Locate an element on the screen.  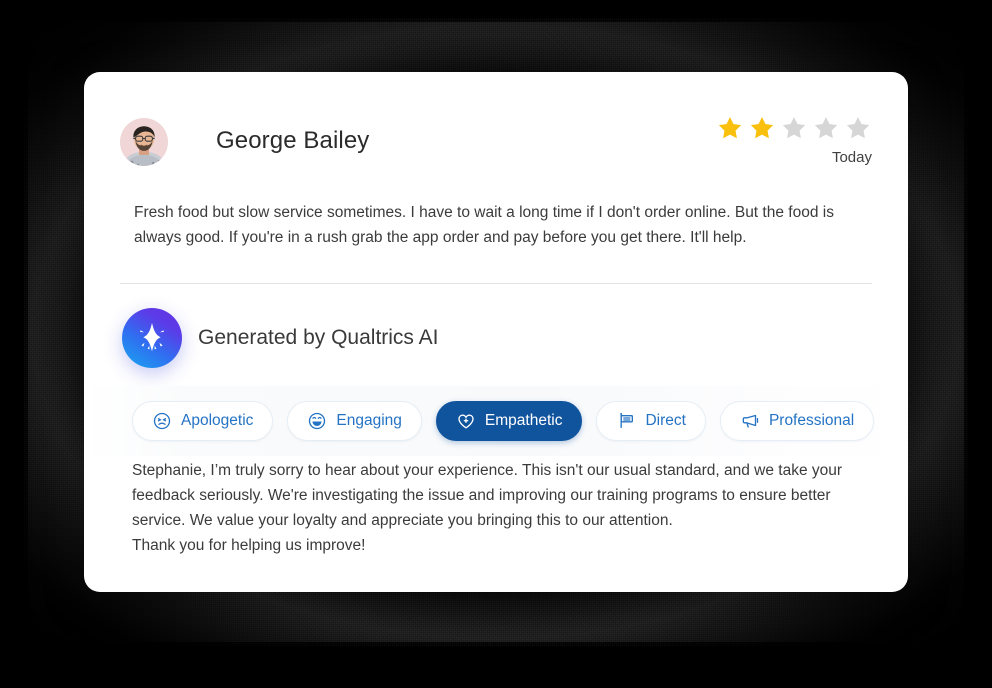
ai-response-paragraph-2: Thank you for helping us improve! is located at coordinates (249, 545).